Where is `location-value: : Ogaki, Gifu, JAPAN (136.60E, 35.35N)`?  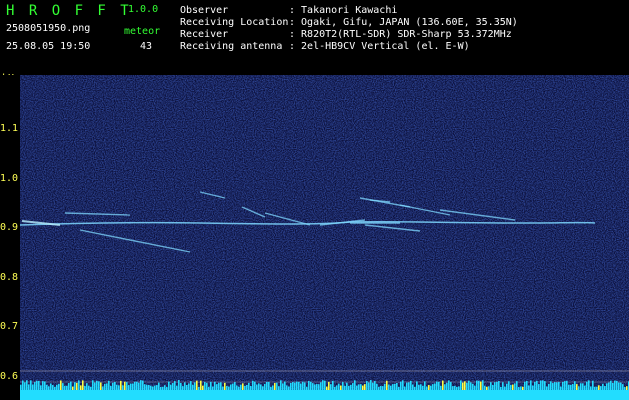
location-value: : Ogaki, Gifu, JAPAN (136.60E, 35.35N) is located at coordinates (403, 22).